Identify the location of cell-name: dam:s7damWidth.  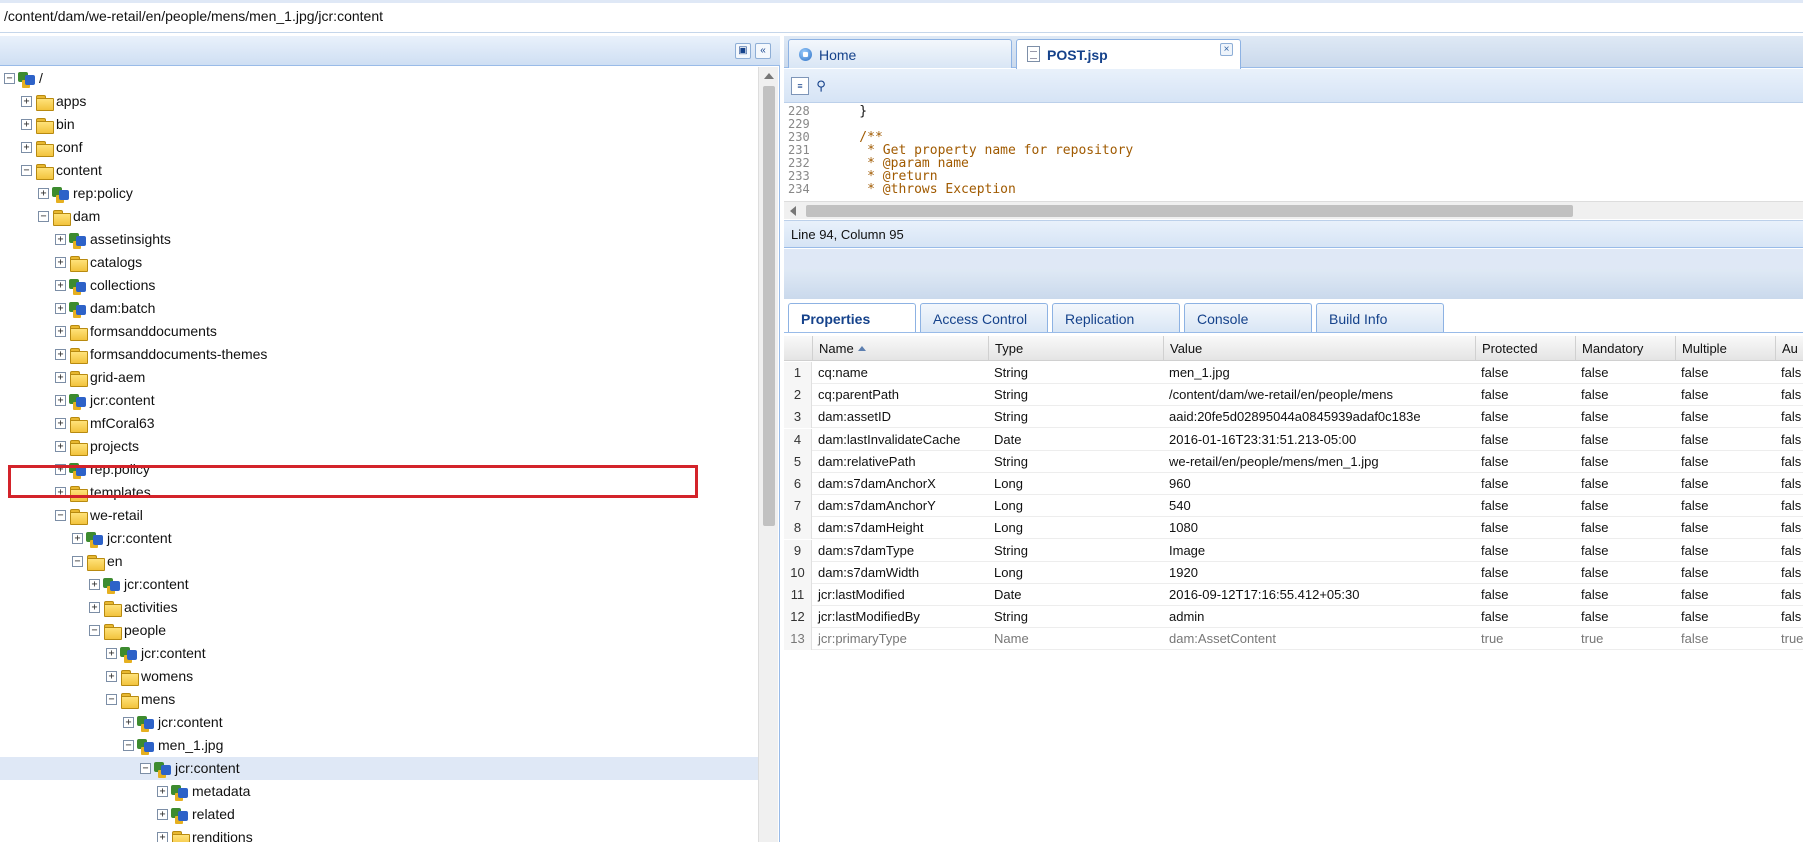
(900, 573).